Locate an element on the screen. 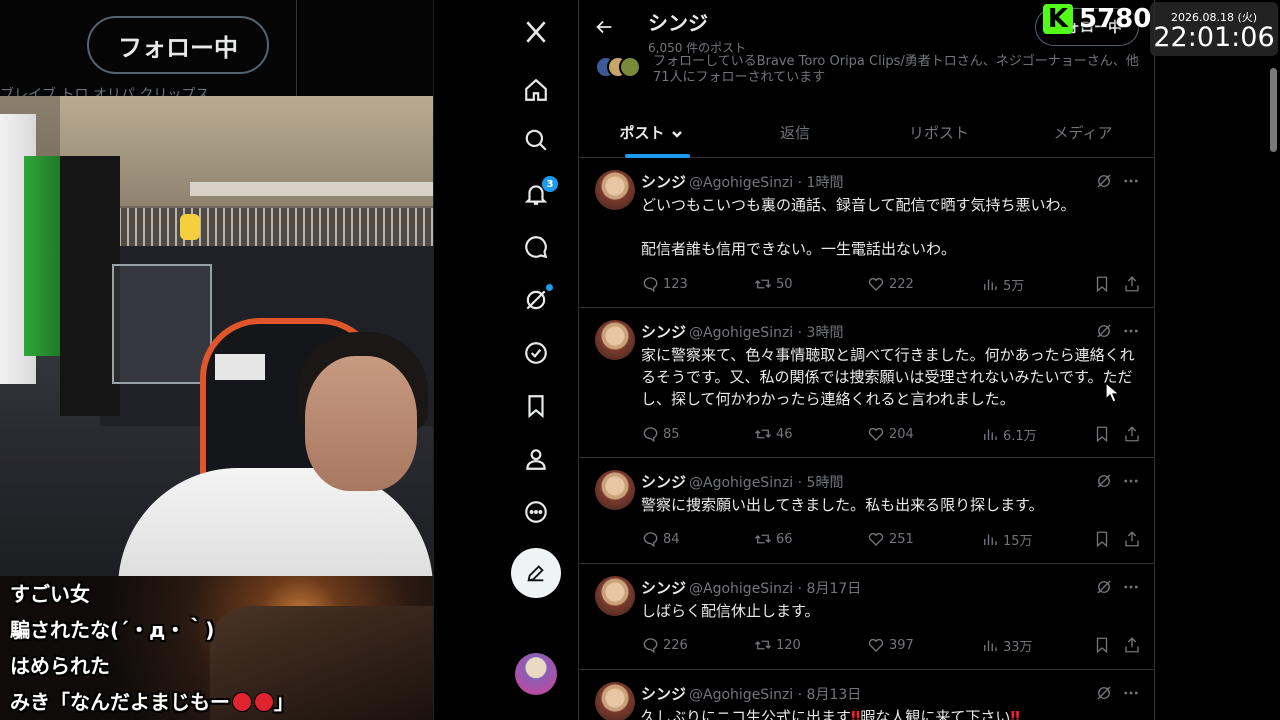 This screenshot has height=720, width=1280. back-button is located at coordinates (604, 27).